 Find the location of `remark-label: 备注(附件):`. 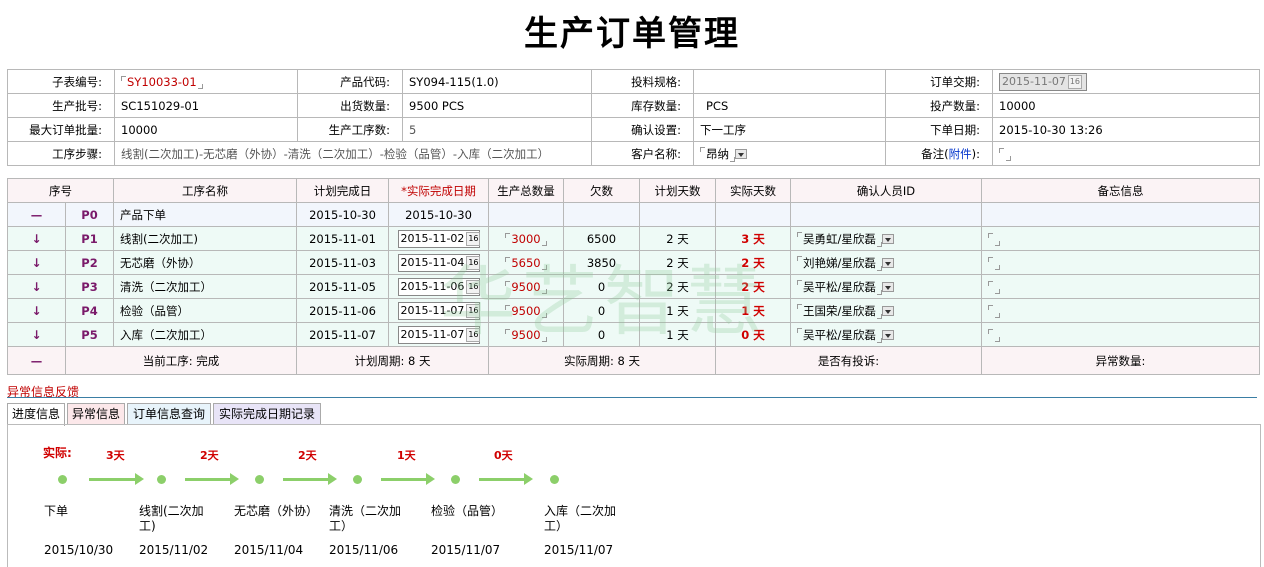

remark-label: 备注(附件): is located at coordinates (939, 153).